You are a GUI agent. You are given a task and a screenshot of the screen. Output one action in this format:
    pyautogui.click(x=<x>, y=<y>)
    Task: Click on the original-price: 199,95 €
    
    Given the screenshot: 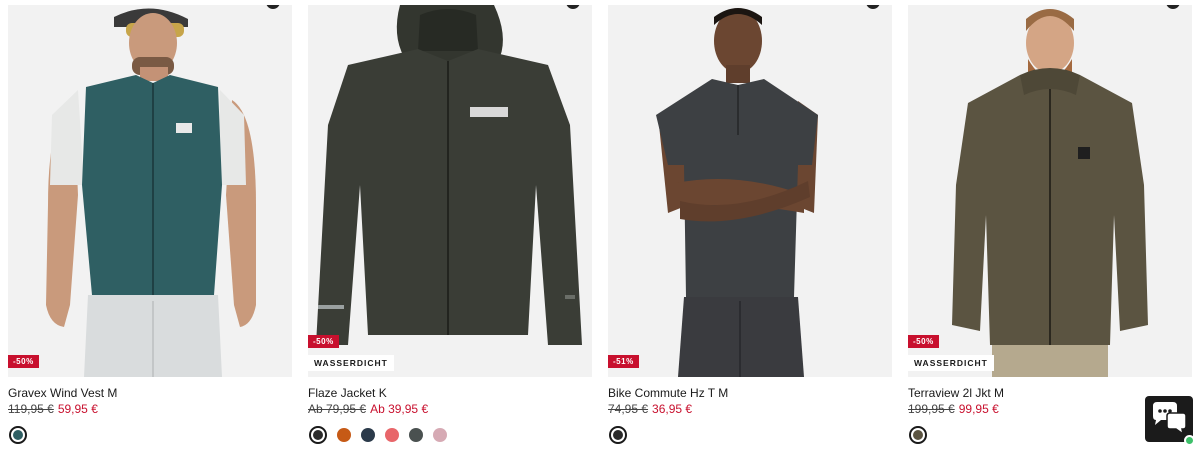 What is the action you would take?
    pyautogui.click(x=931, y=409)
    